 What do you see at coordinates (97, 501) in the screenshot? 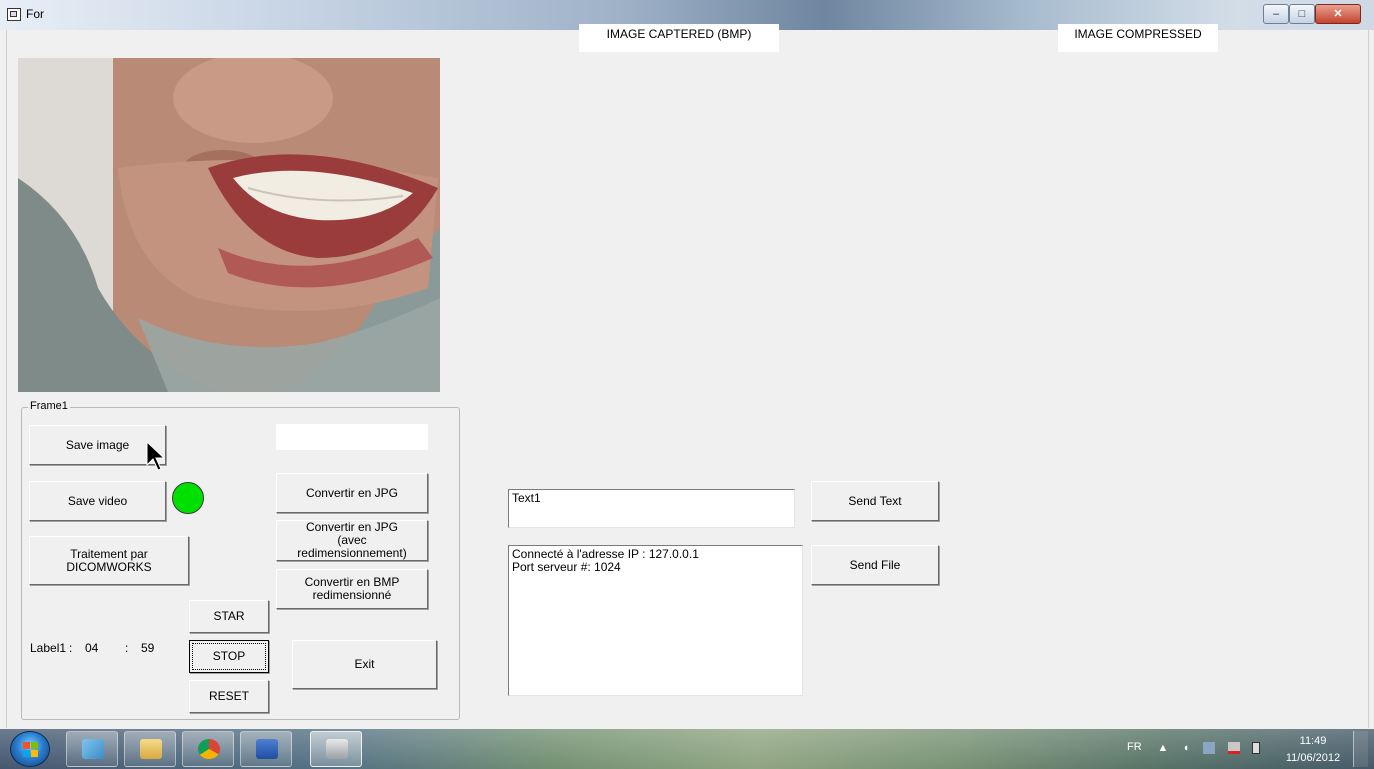
I see `save-video-button: Save video` at bounding box center [97, 501].